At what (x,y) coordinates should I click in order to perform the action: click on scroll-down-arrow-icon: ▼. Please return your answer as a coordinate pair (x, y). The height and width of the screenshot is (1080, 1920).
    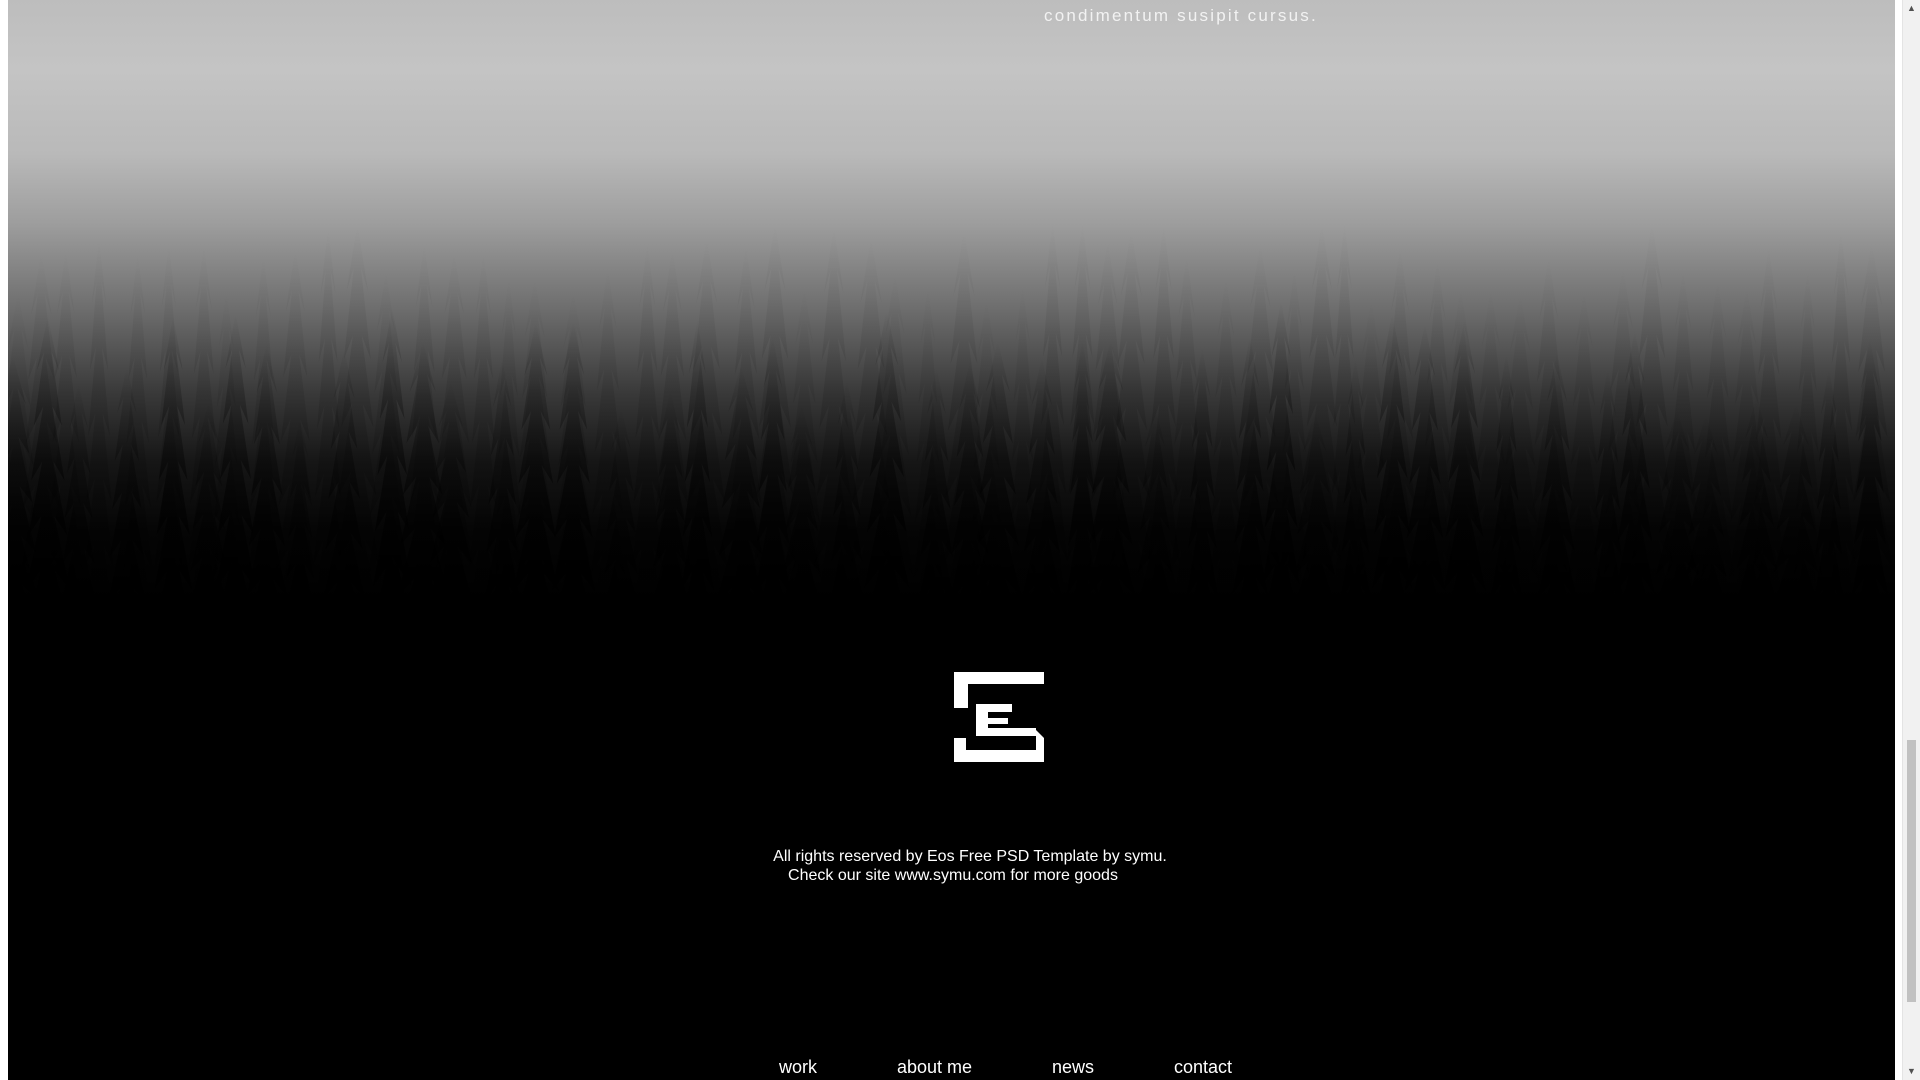
    Looking at the image, I should click on (1911, 1071).